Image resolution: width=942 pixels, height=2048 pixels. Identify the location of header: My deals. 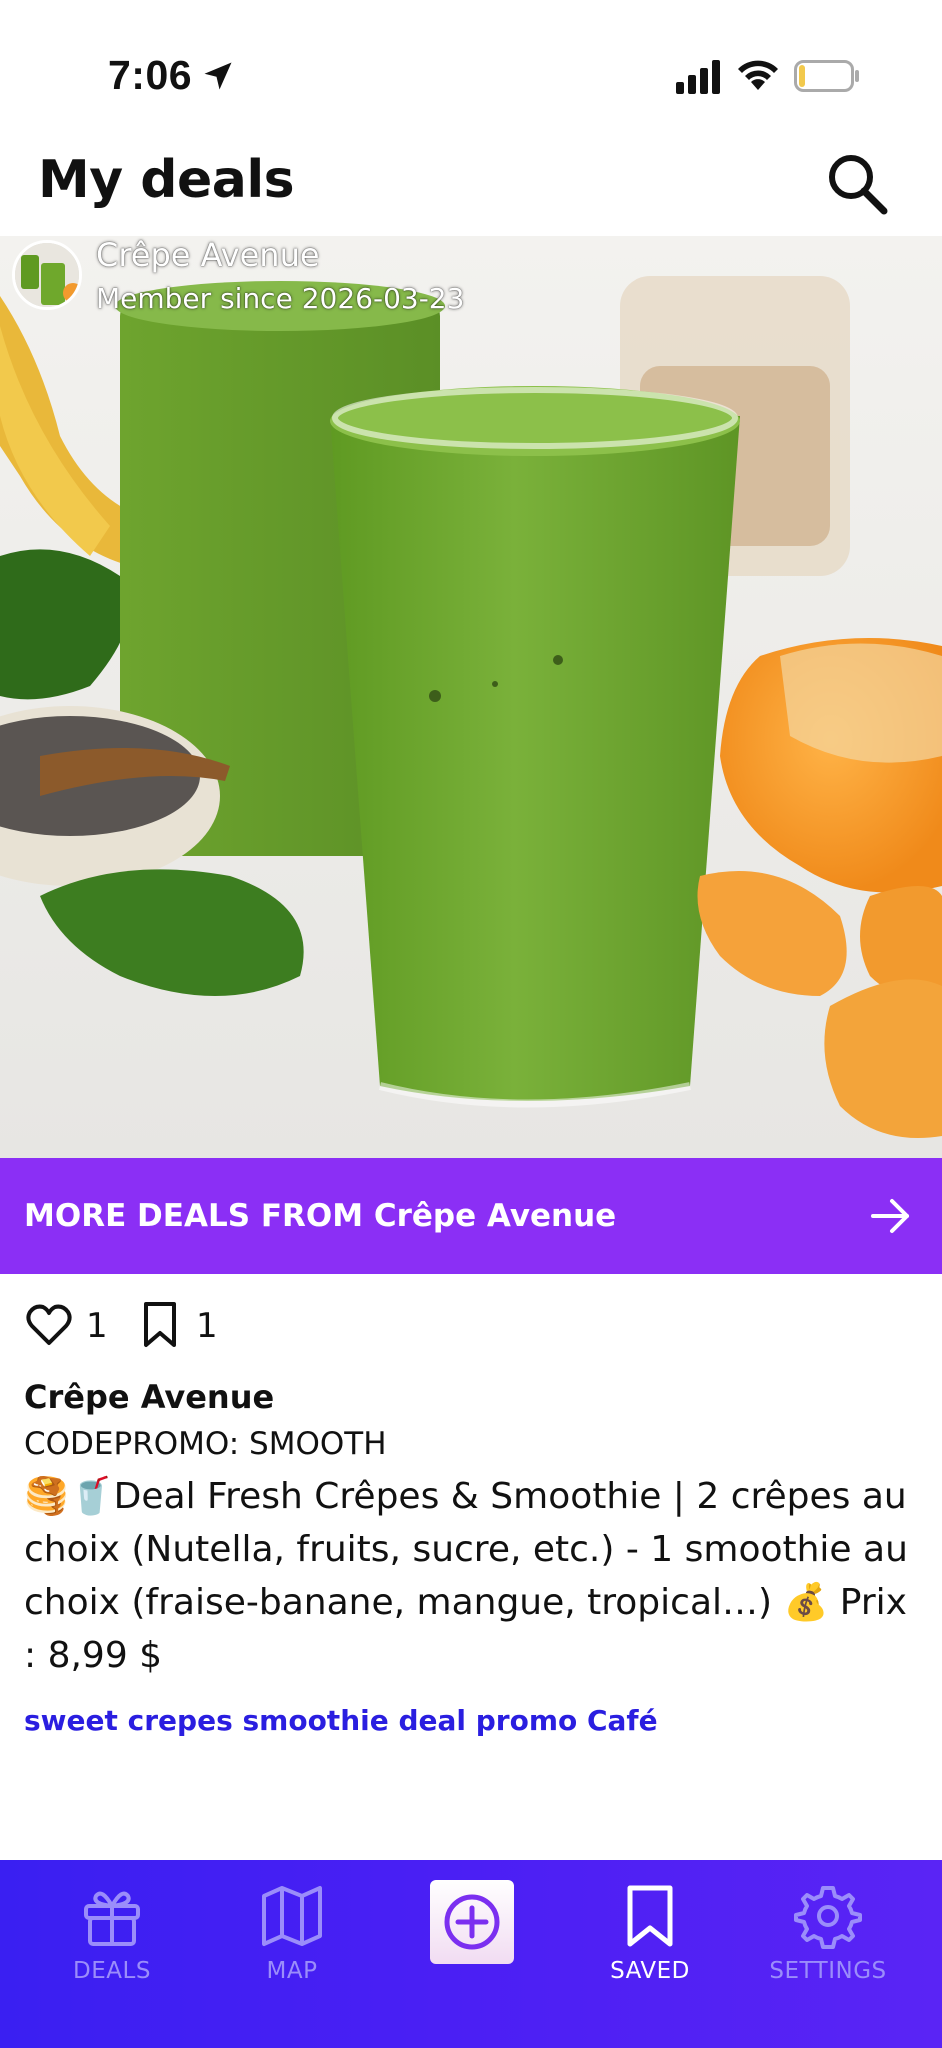
(471, 188).